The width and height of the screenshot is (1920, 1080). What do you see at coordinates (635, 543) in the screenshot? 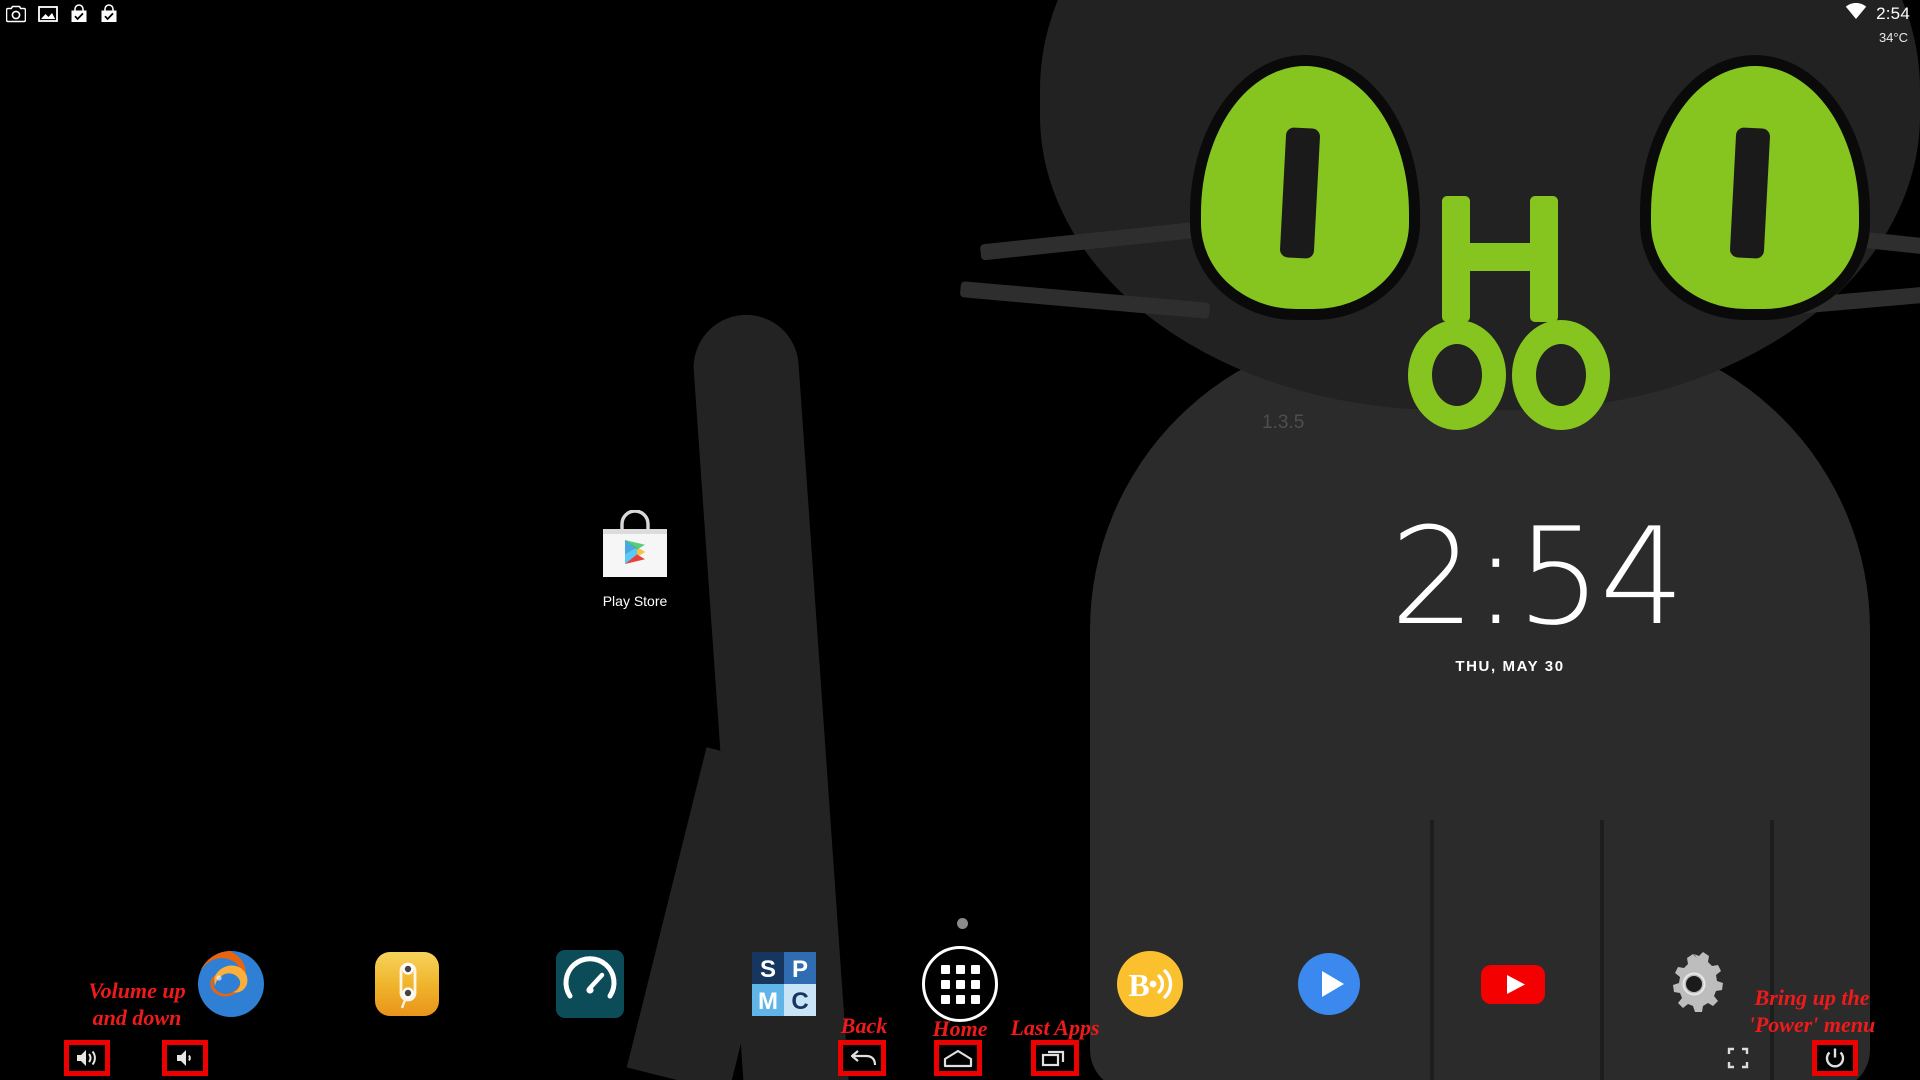
I see `play-store-bag-icon` at bounding box center [635, 543].